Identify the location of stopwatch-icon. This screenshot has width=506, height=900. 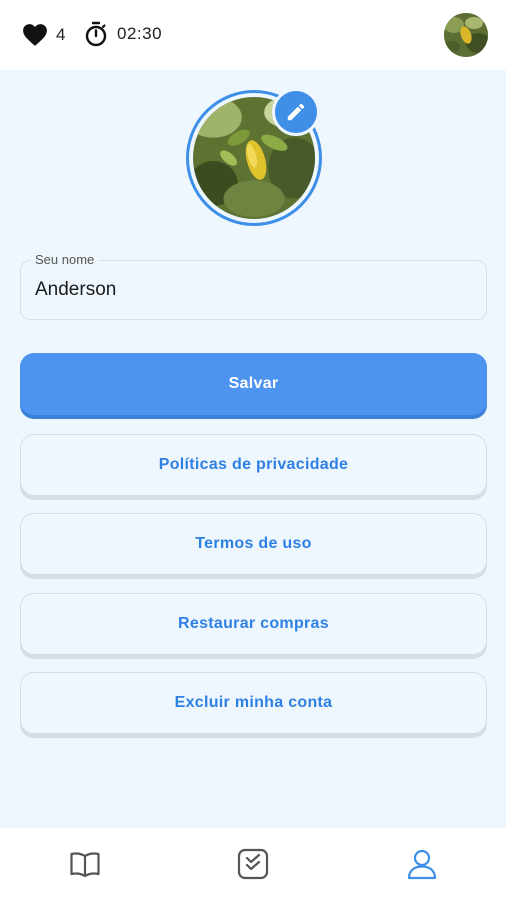
(96, 34).